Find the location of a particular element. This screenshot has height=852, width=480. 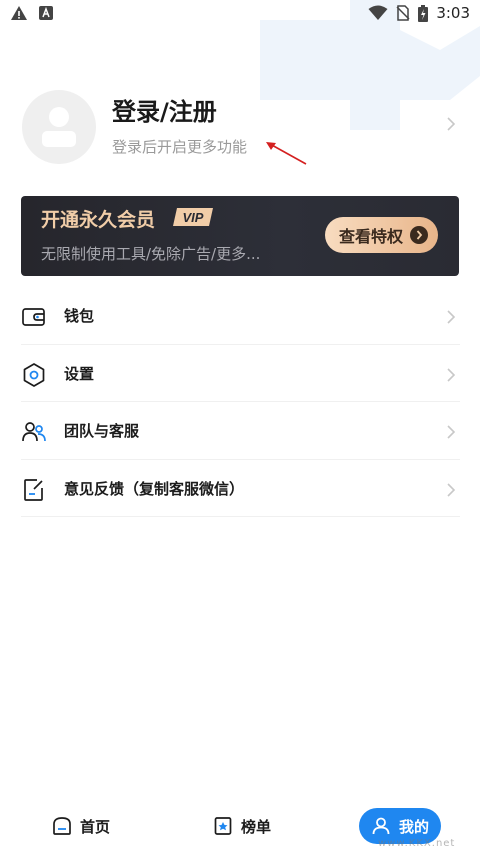

avatar is located at coordinates (59, 127).